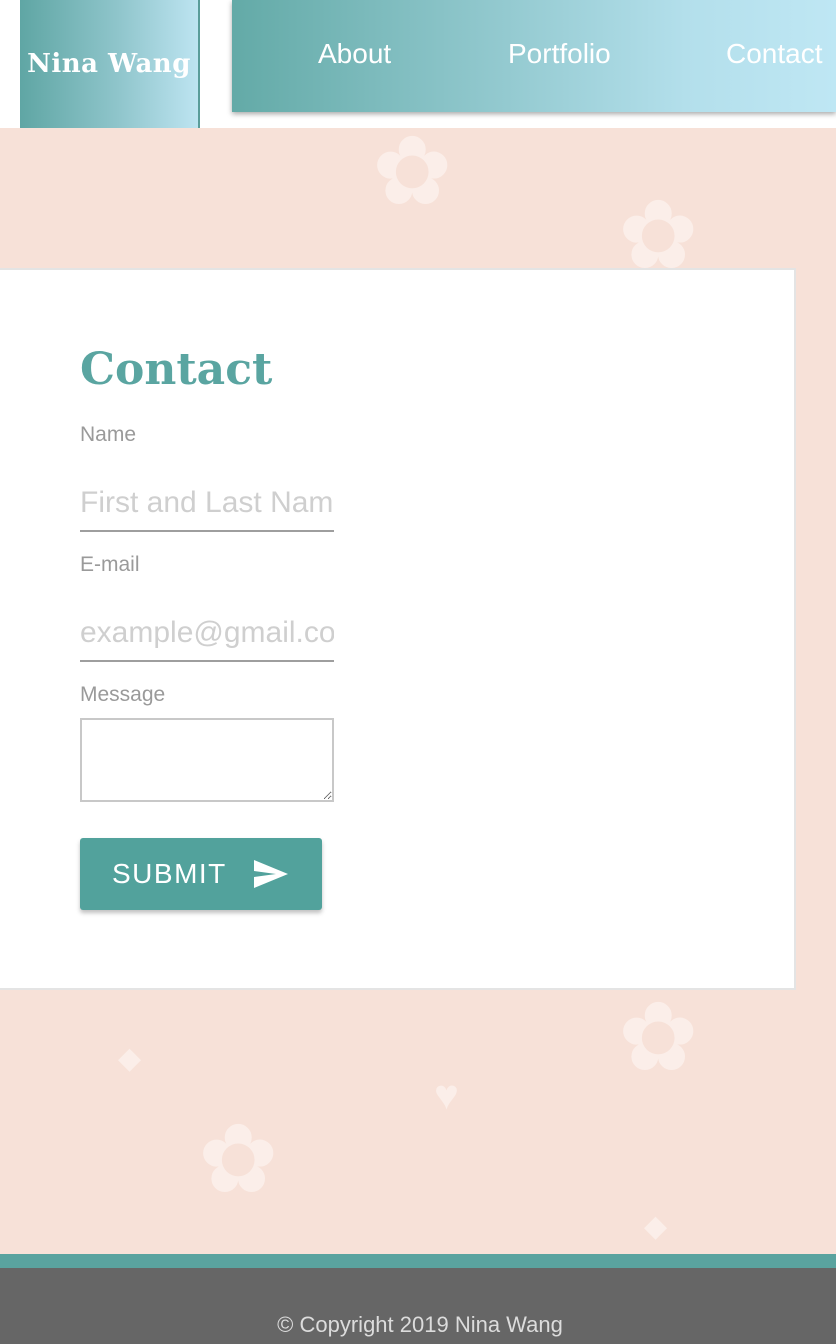  What do you see at coordinates (169, 873) in the screenshot?
I see `submit-label: SUBMIT` at bounding box center [169, 873].